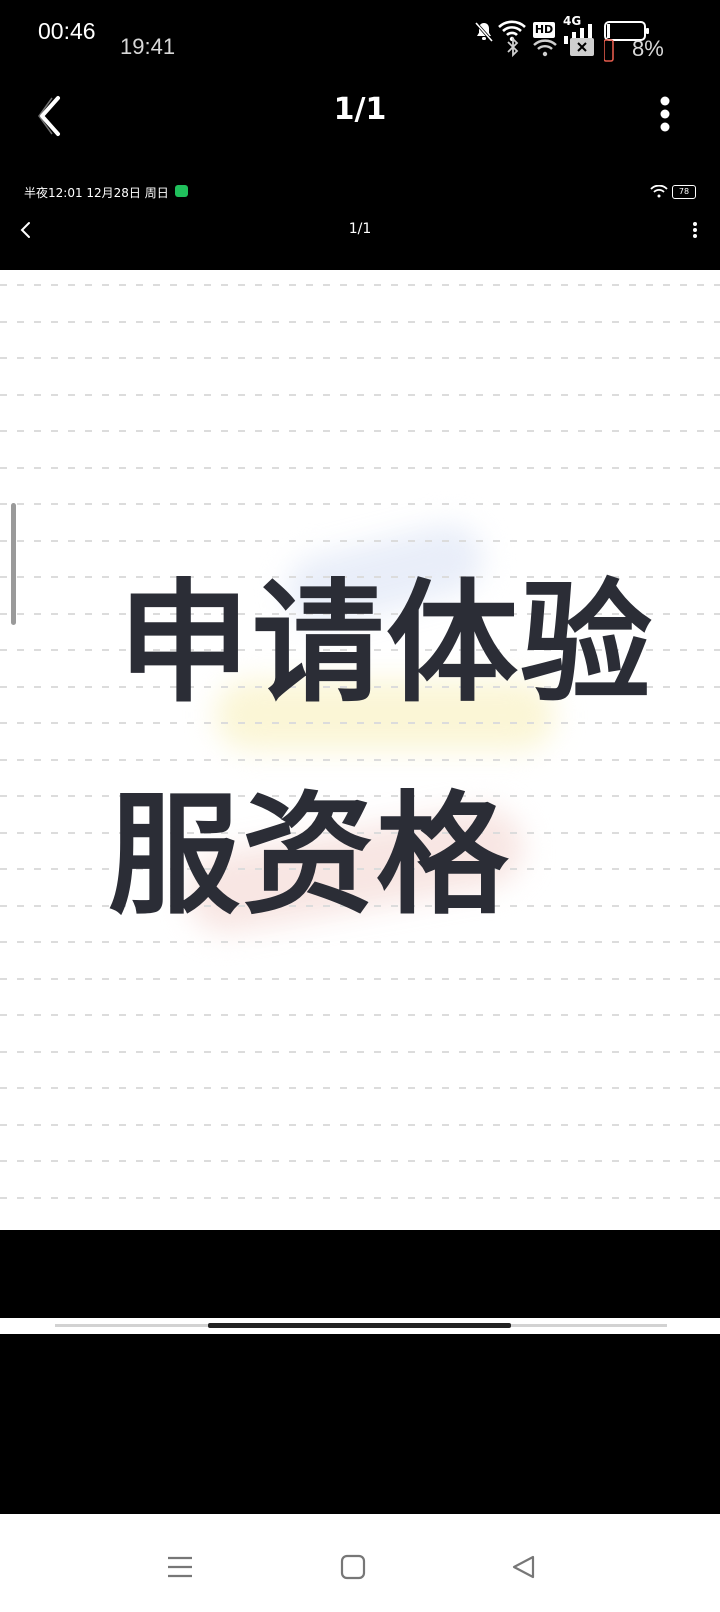  Describe the element at coordinates (67, 31) in the screenshot. I see `status-time: 00:46` at that location.